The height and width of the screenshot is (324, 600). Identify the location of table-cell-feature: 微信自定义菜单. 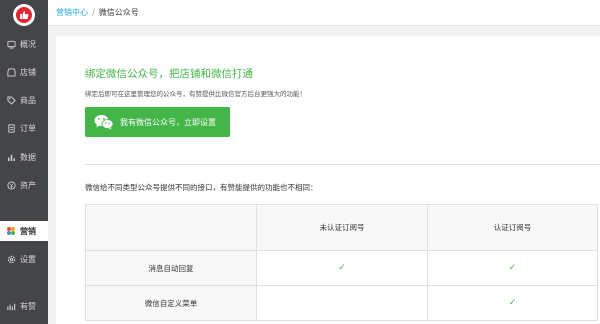
(171, 303).